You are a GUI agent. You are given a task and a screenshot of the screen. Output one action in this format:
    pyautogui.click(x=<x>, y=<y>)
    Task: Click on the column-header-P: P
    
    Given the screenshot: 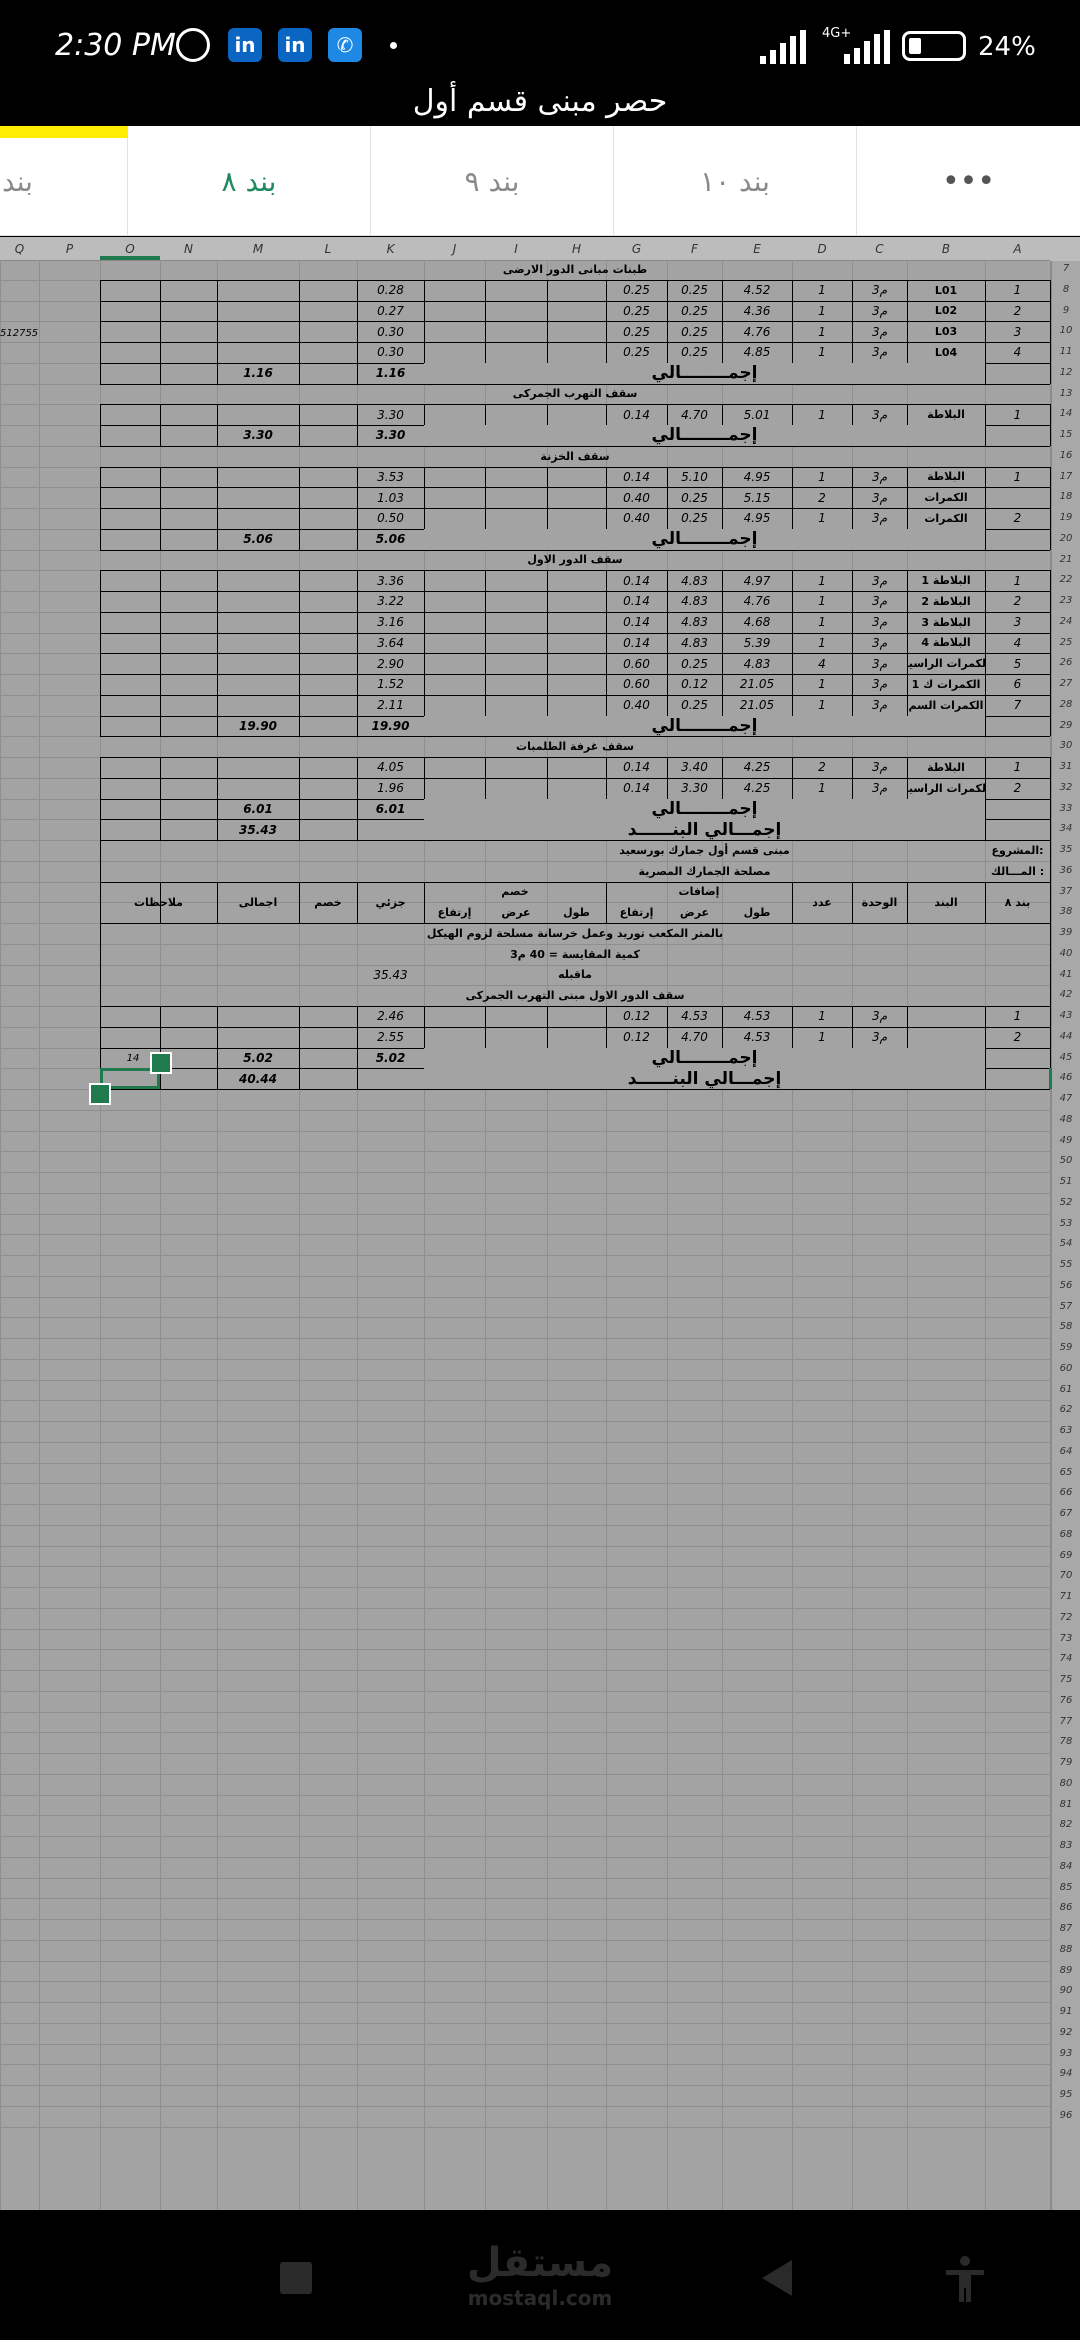 What is the action you would take?
    pyautogui.click(x=69, y=249)
    